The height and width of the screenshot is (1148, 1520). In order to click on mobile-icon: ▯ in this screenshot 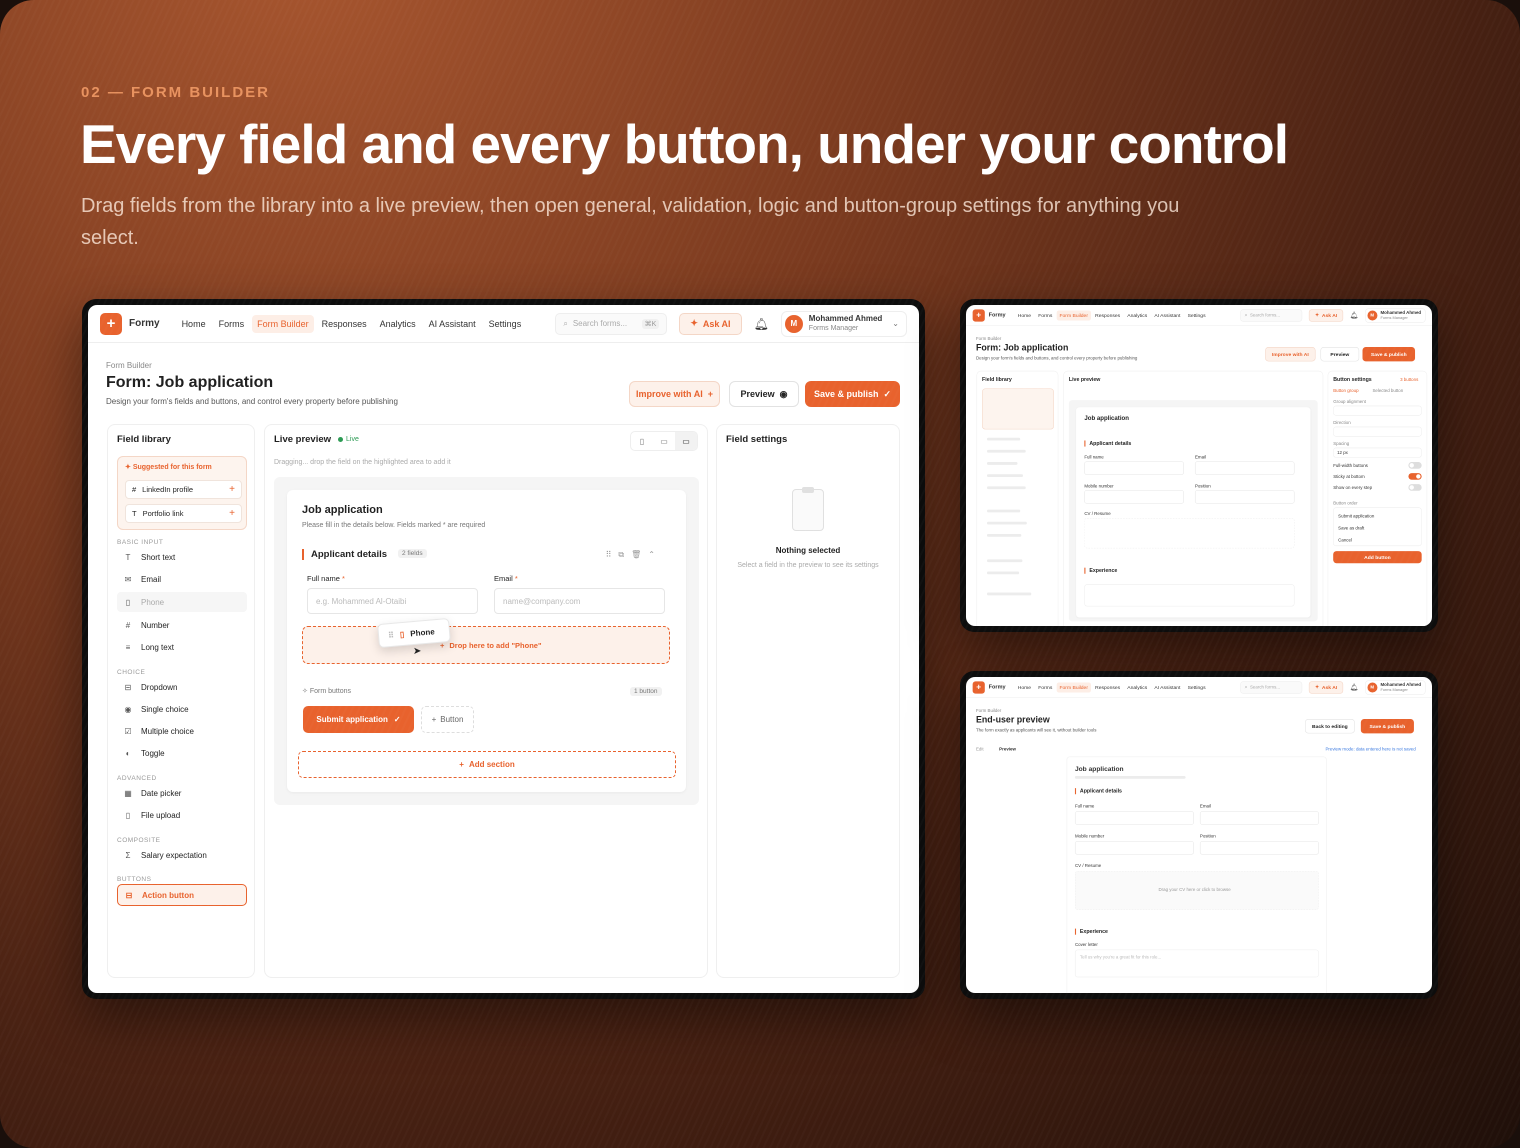, I will do `click(642, 441)`.